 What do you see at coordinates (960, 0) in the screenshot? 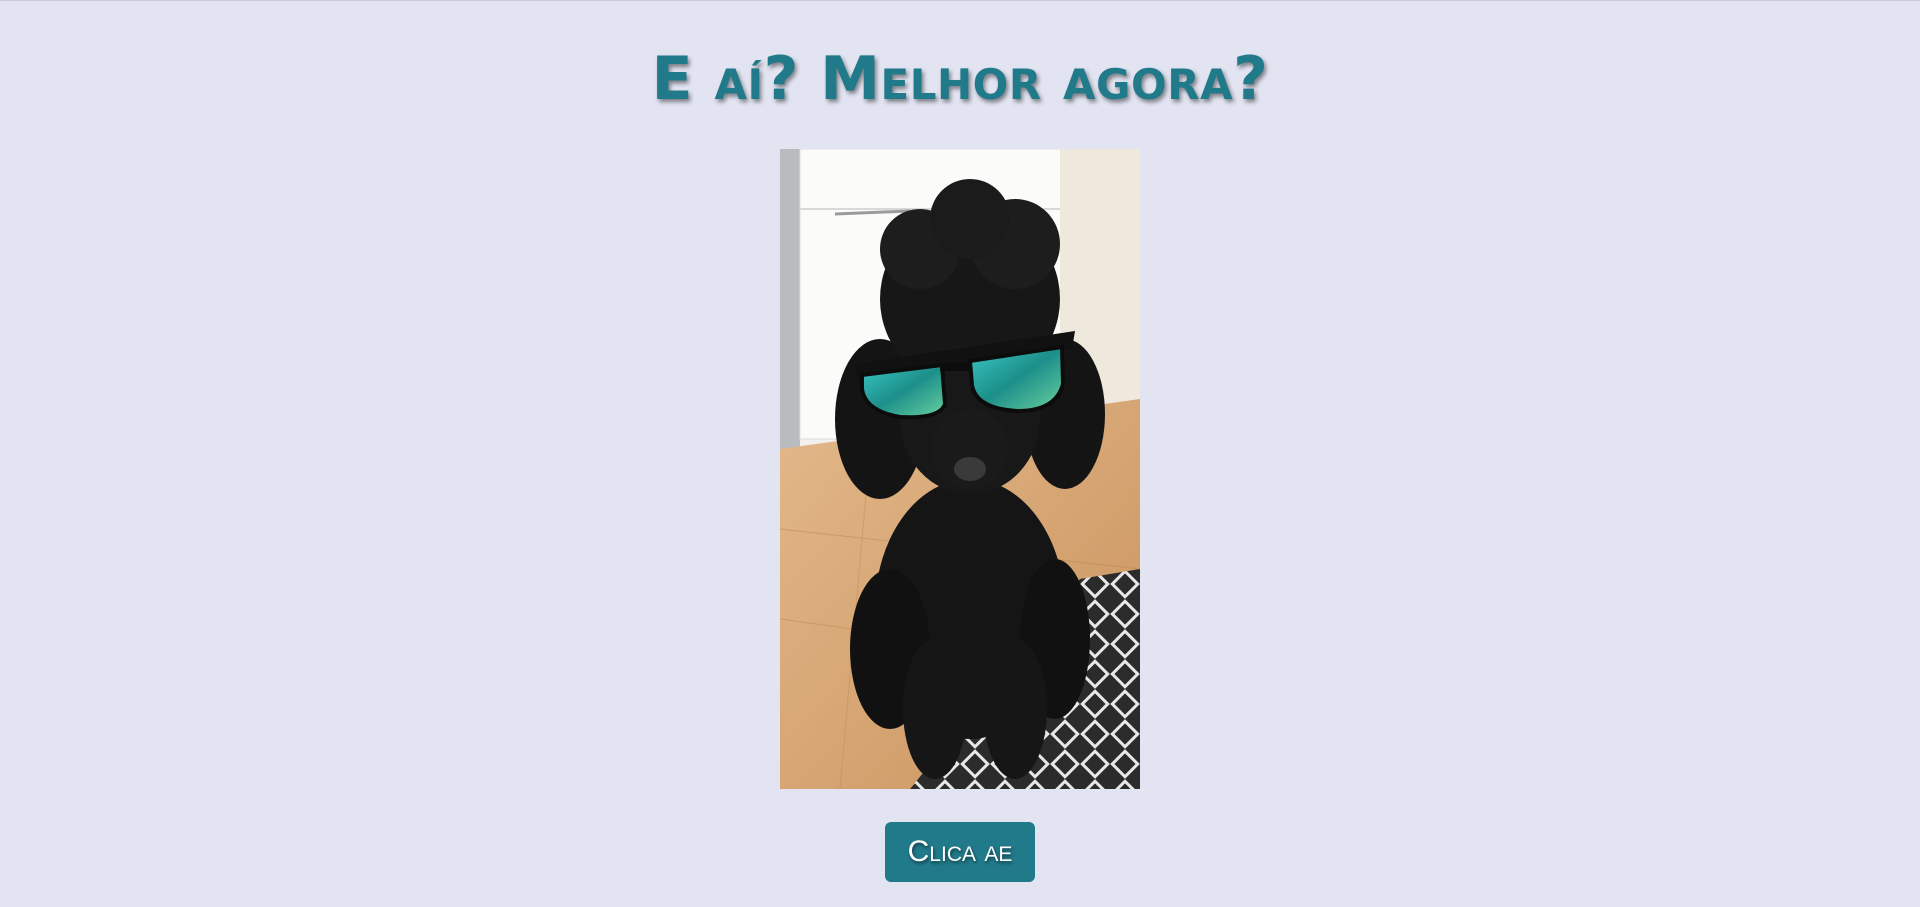
I see `top-divider` at bounding box center [960, 0].